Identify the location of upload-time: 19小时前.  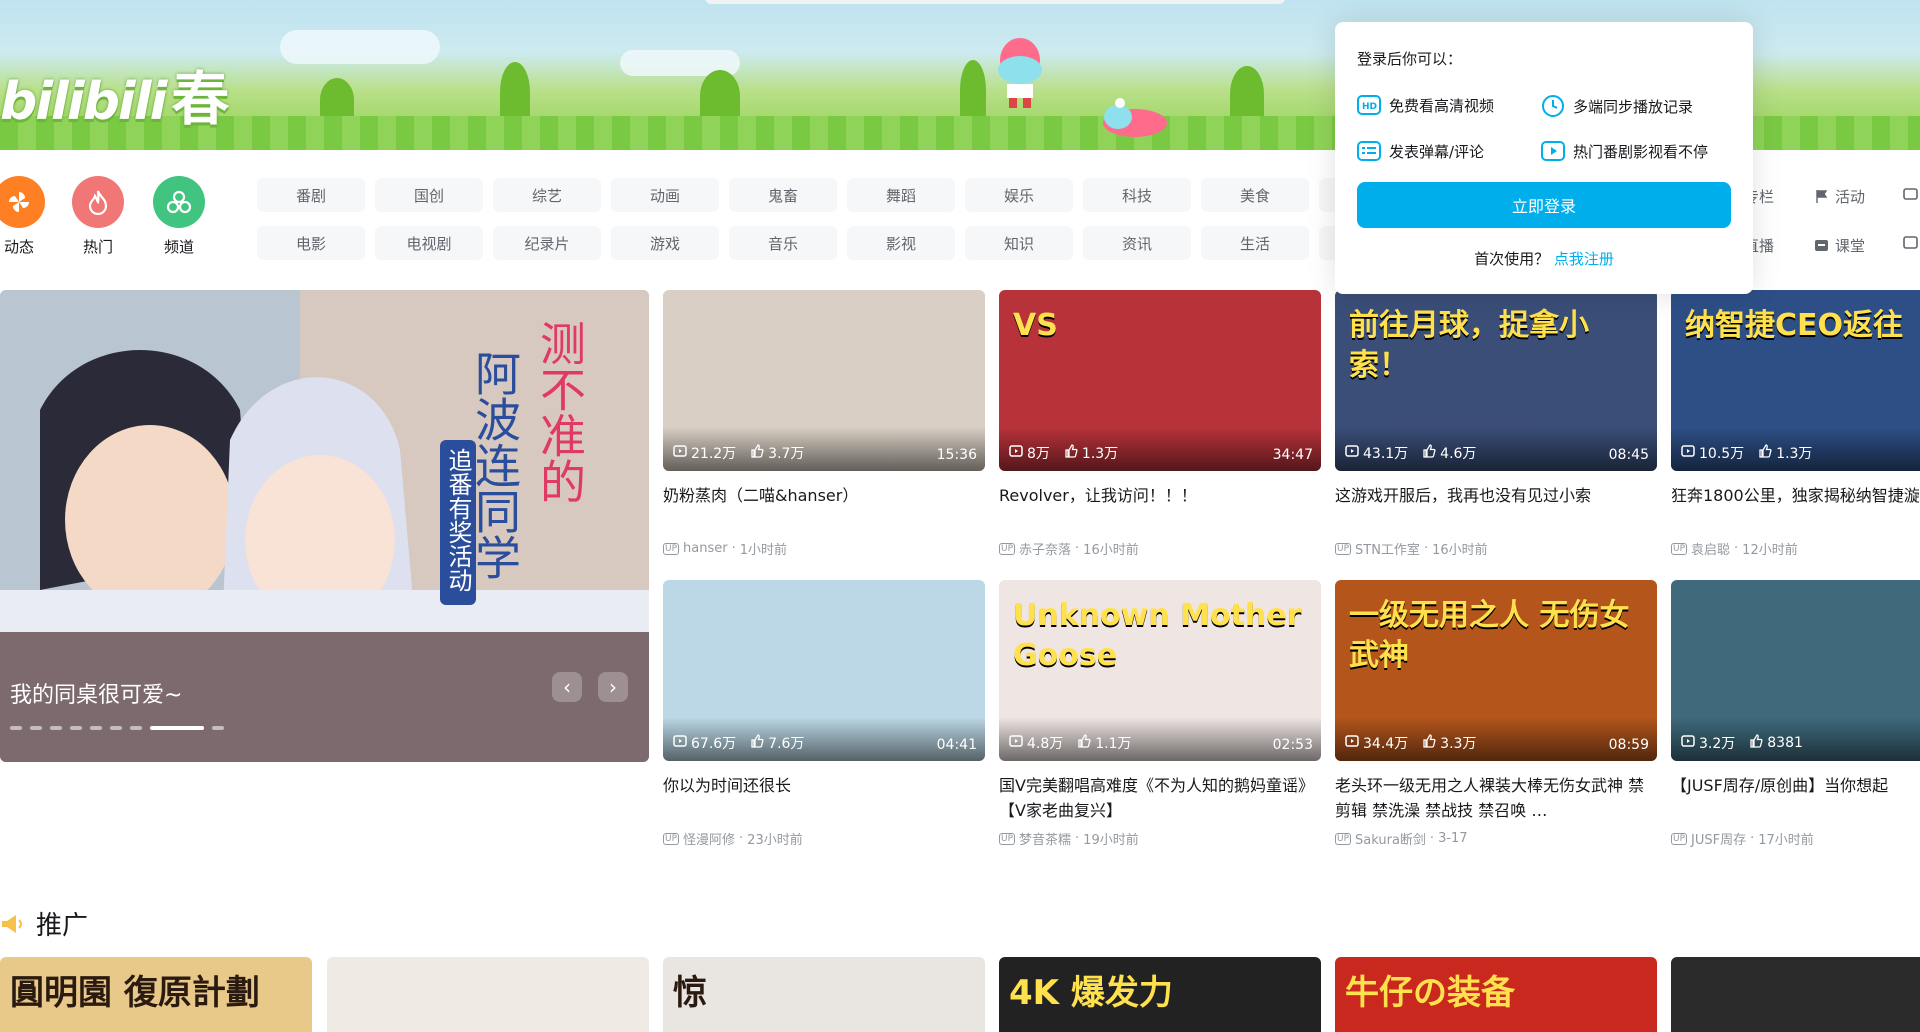
(1111, 840).